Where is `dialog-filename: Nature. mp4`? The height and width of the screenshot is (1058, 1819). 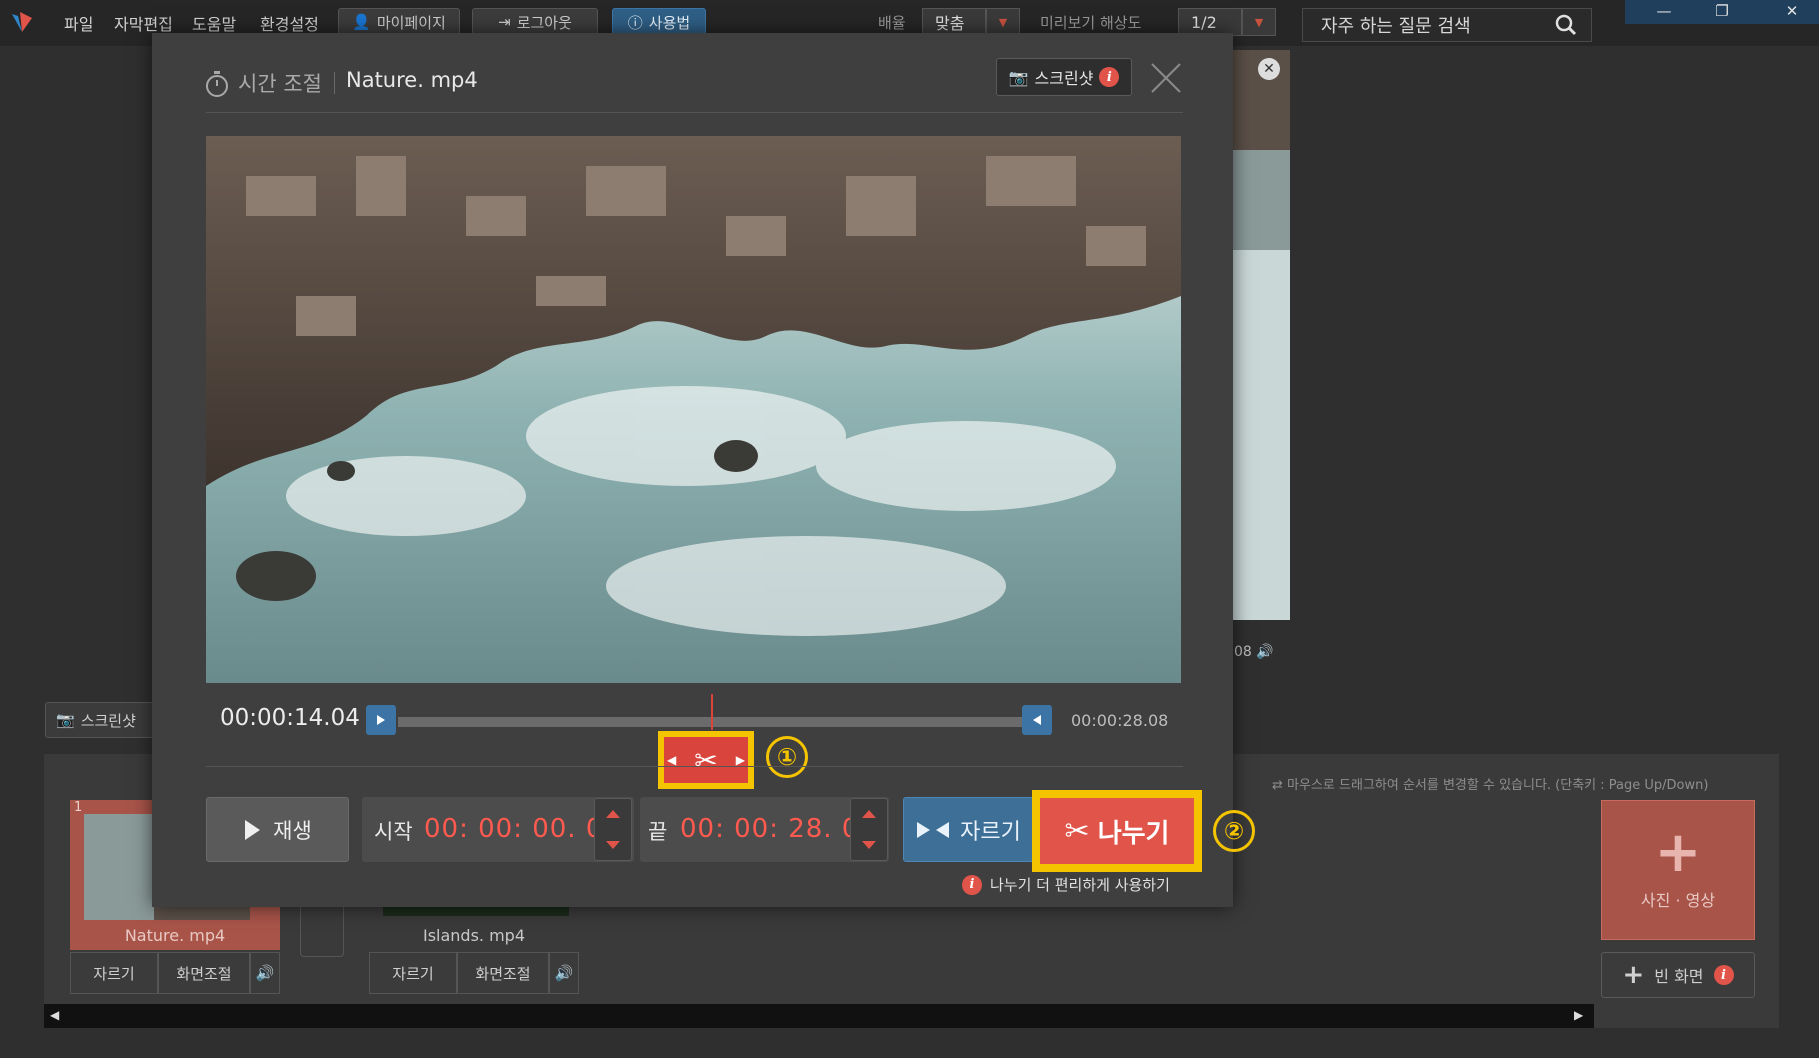 dialog-filename: Nature. mp4 is located at coordinates (412, 80).